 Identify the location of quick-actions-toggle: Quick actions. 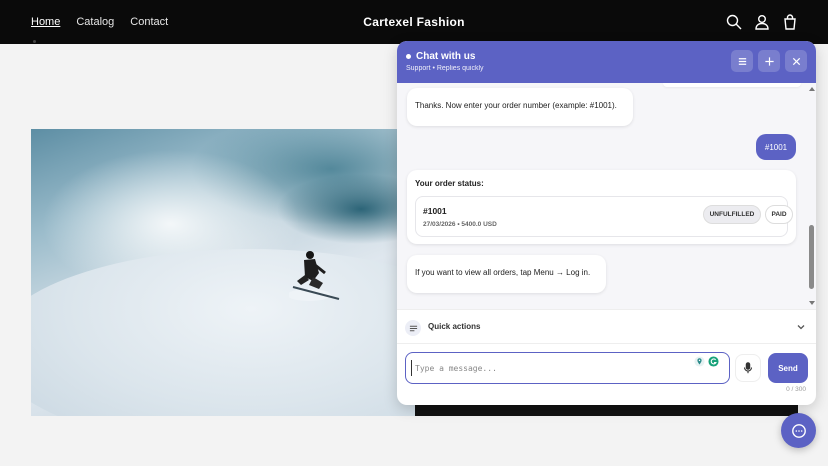
(606, 326).